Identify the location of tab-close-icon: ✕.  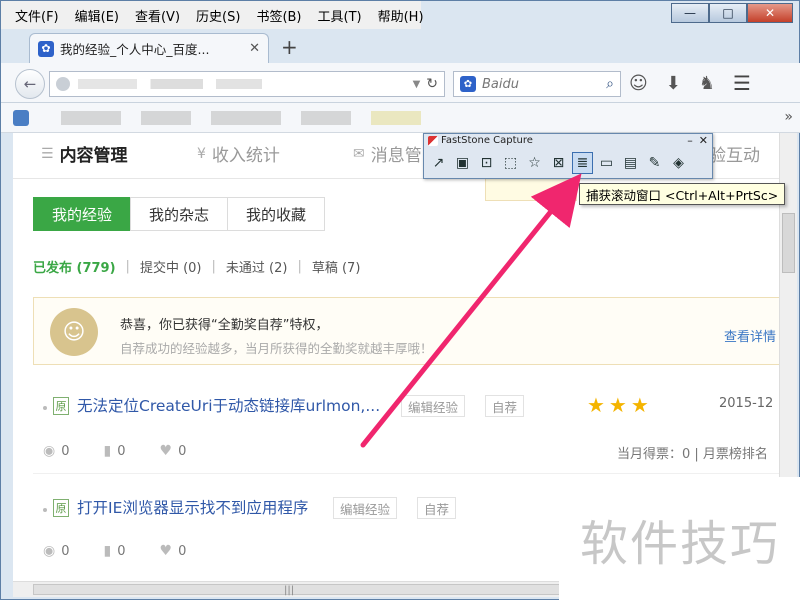
(254, 48).